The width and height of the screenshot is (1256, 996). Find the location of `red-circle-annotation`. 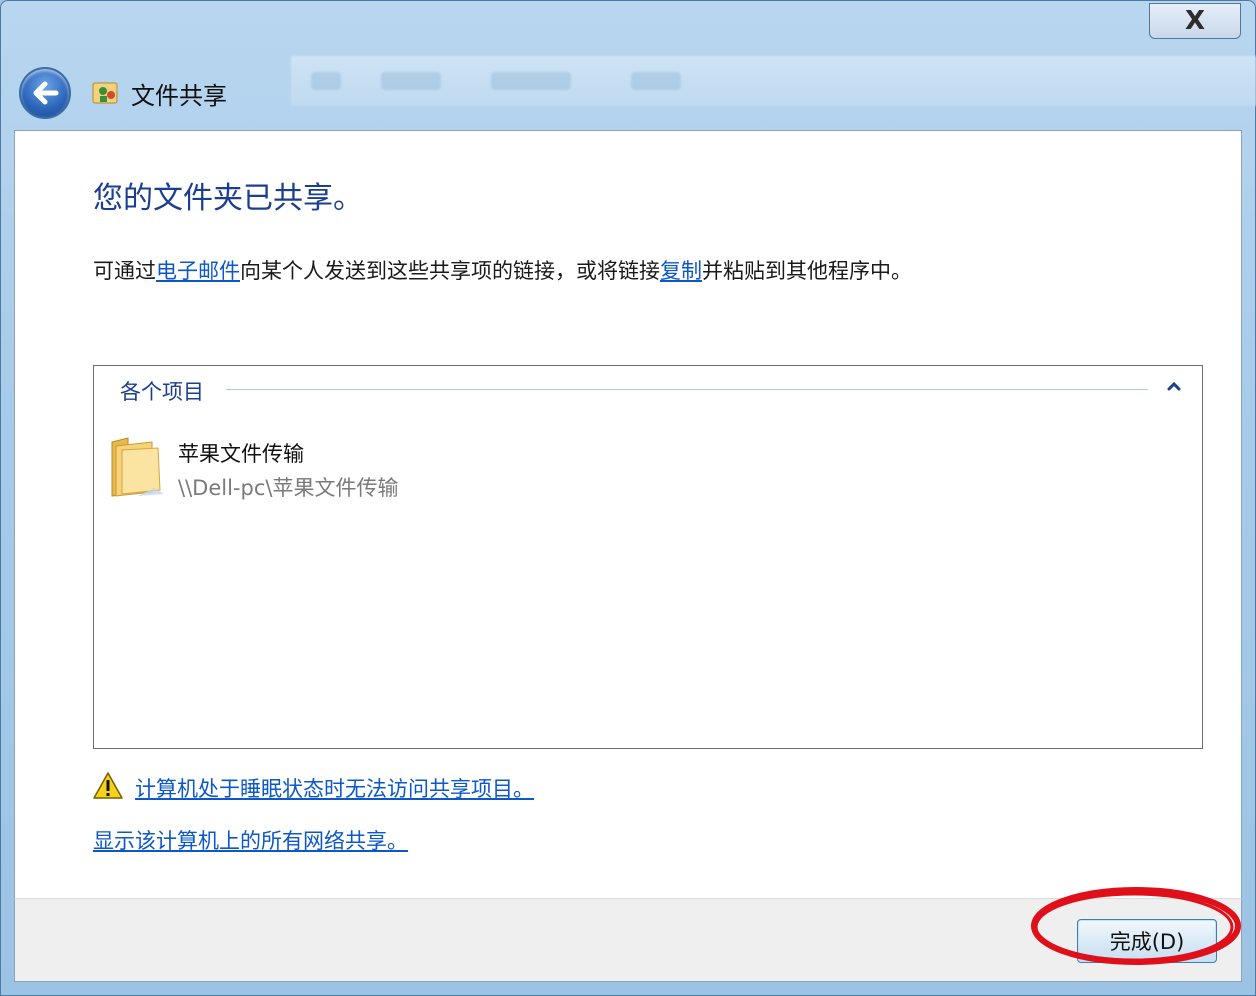

red-circle-annotation is located at coordinates (1136, 926).